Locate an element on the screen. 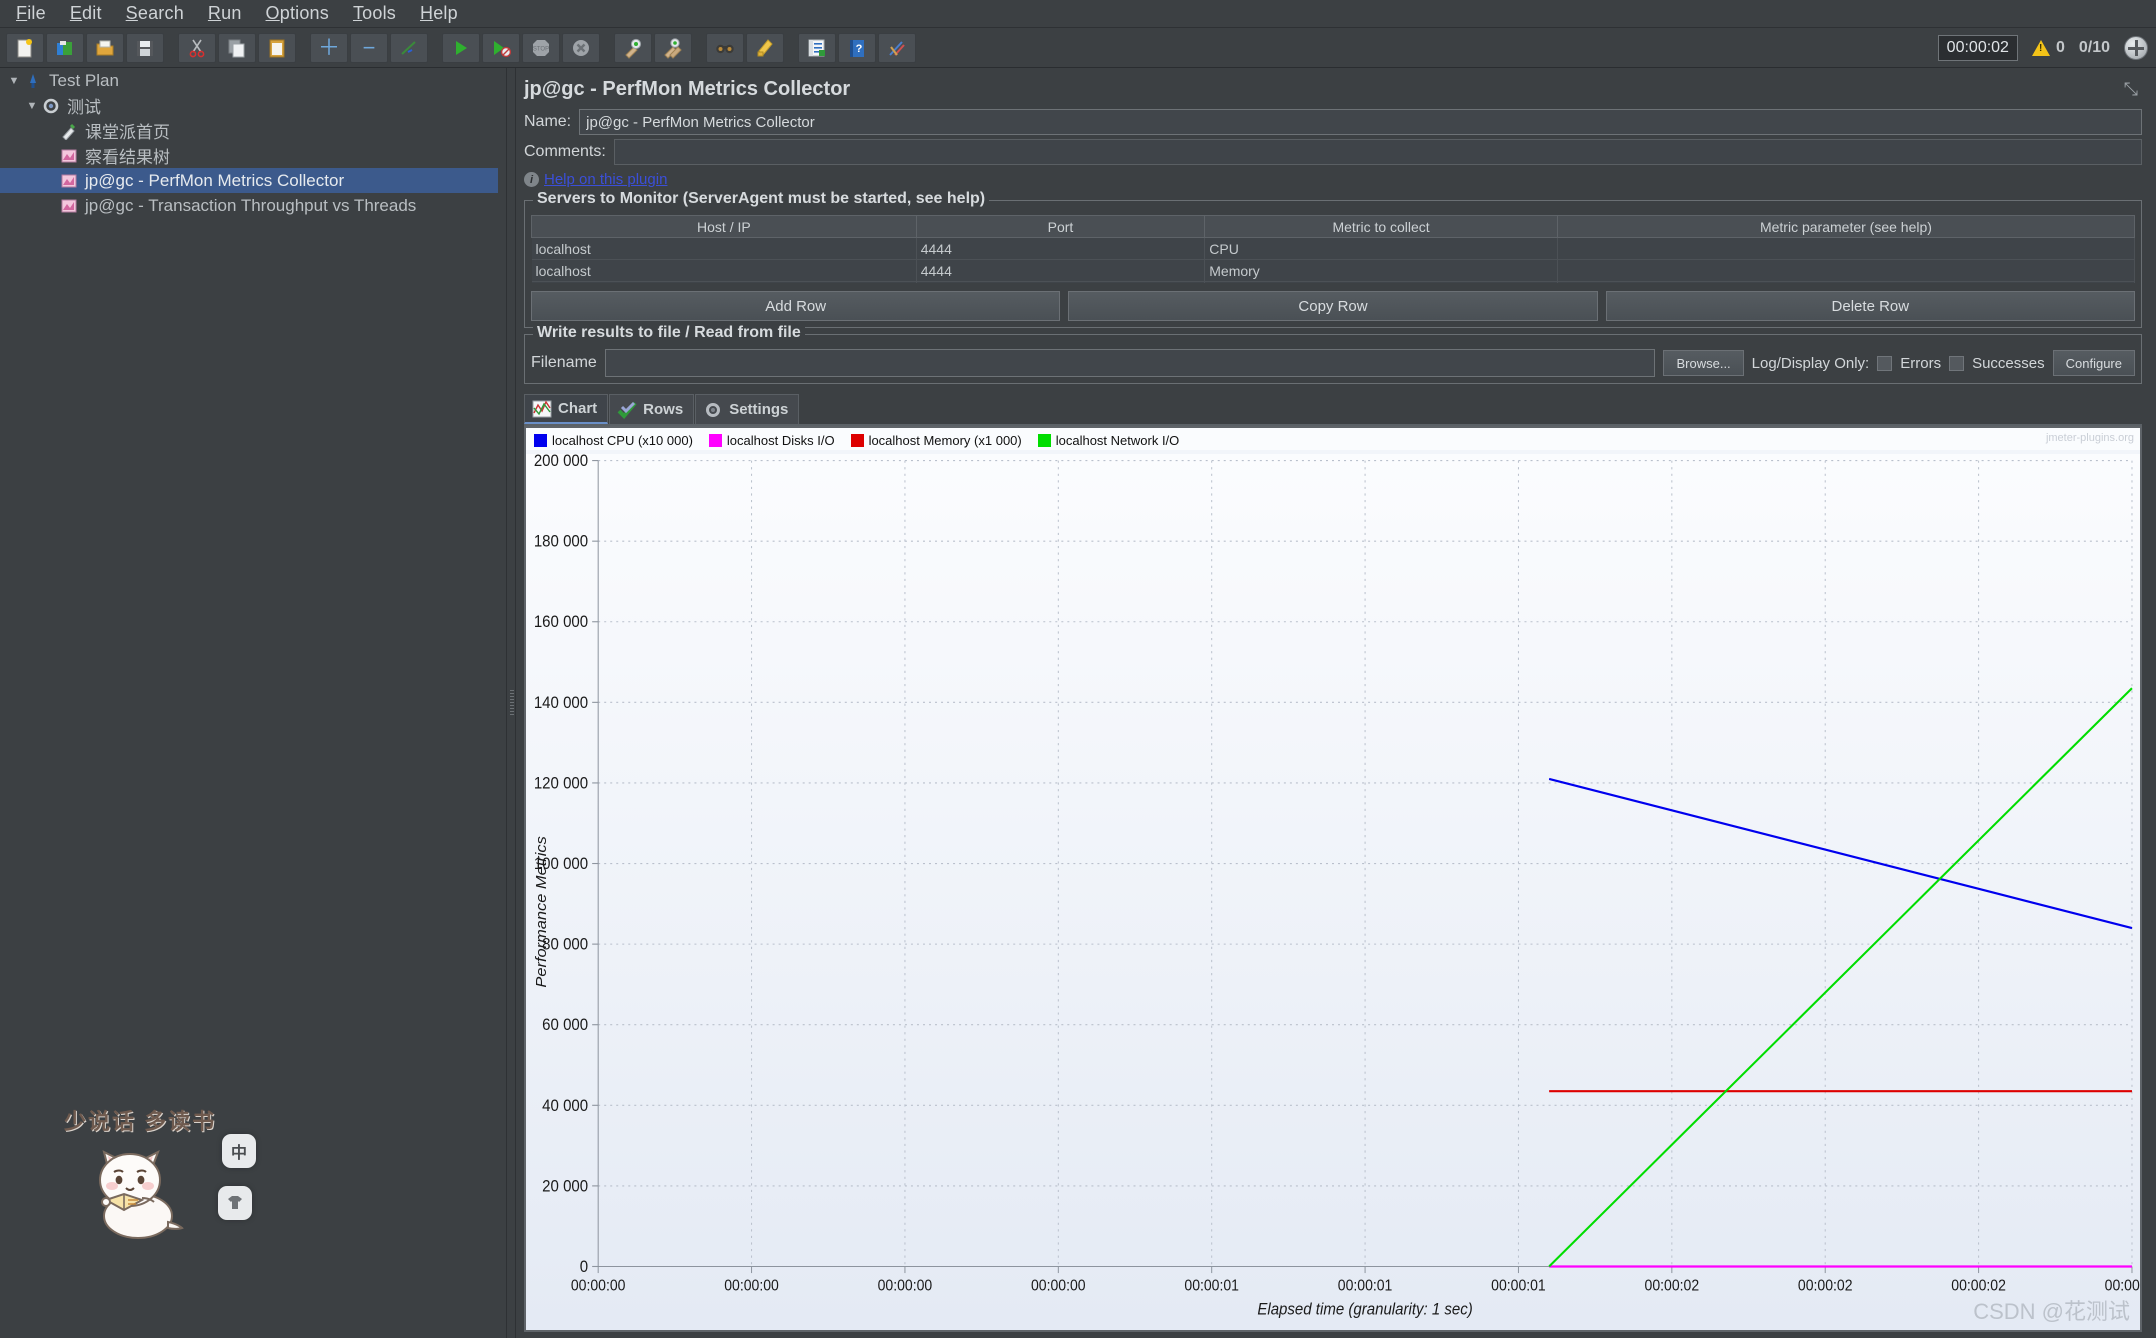 Image resolution: width=2156 pixels, height=1338 pixels. stop-icon: STOP is located at coordinates (541, 47).